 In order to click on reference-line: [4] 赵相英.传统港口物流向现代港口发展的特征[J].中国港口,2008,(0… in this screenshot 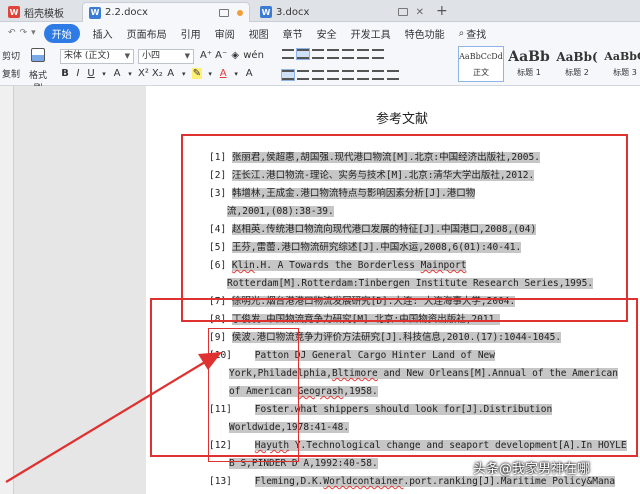, I will do `click(373, 230)`.